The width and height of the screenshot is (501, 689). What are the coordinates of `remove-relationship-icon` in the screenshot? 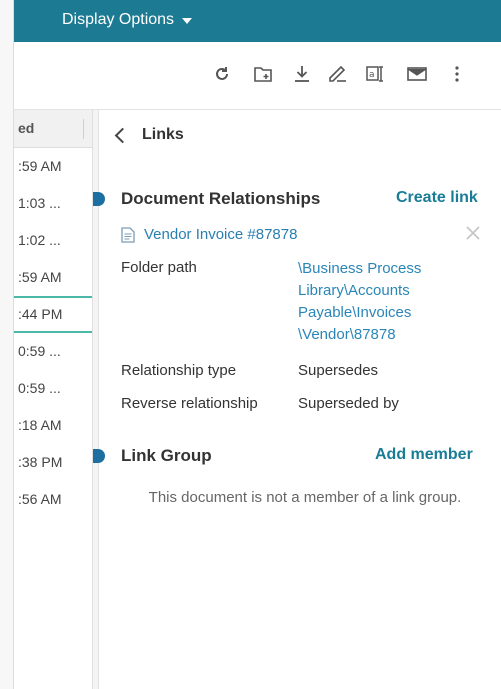 It's located at (473, 233).